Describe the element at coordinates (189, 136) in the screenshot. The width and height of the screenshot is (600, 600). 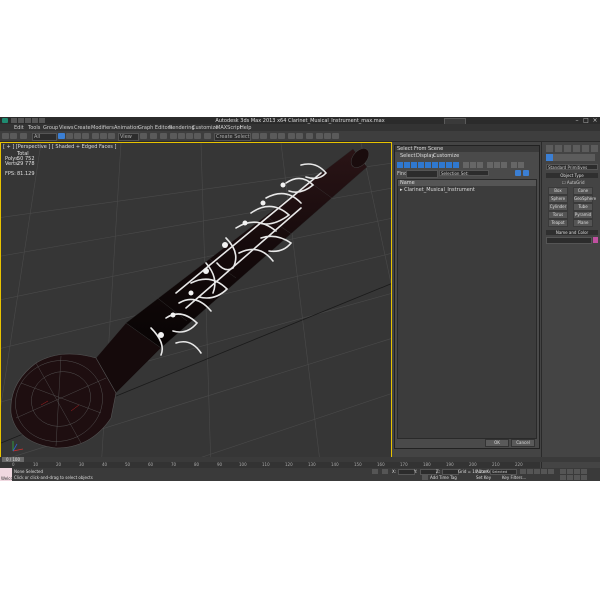
I see `percent-snap-icon` at that location.